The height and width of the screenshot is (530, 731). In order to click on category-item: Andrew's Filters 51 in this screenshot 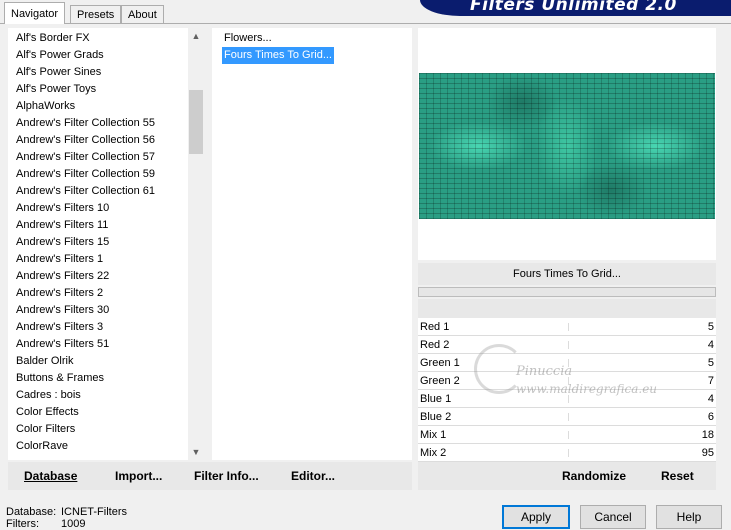, I will do `click(62, 344)`.